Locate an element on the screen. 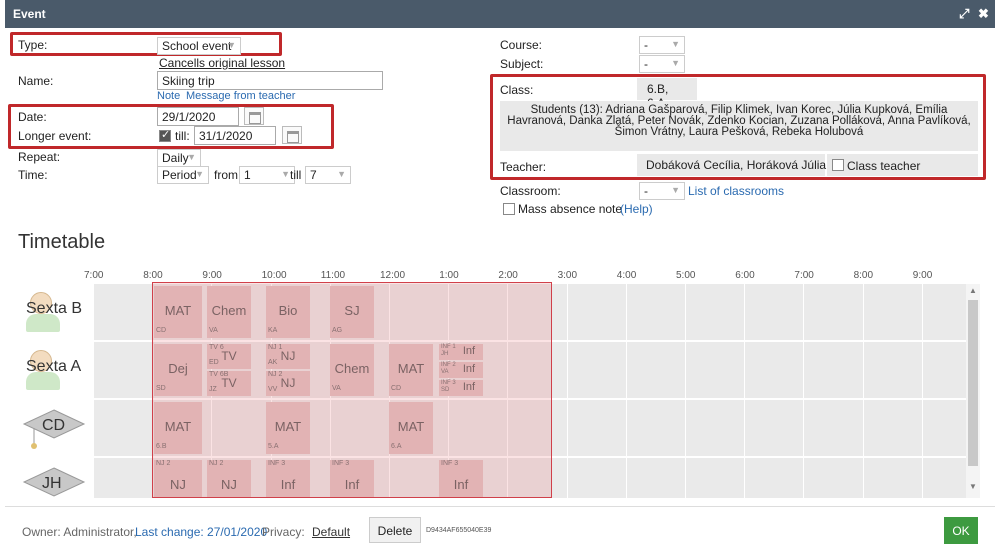 This screenshot has width=999, height=560. hour-label: 2:00 is located at coordinates (508, 275).